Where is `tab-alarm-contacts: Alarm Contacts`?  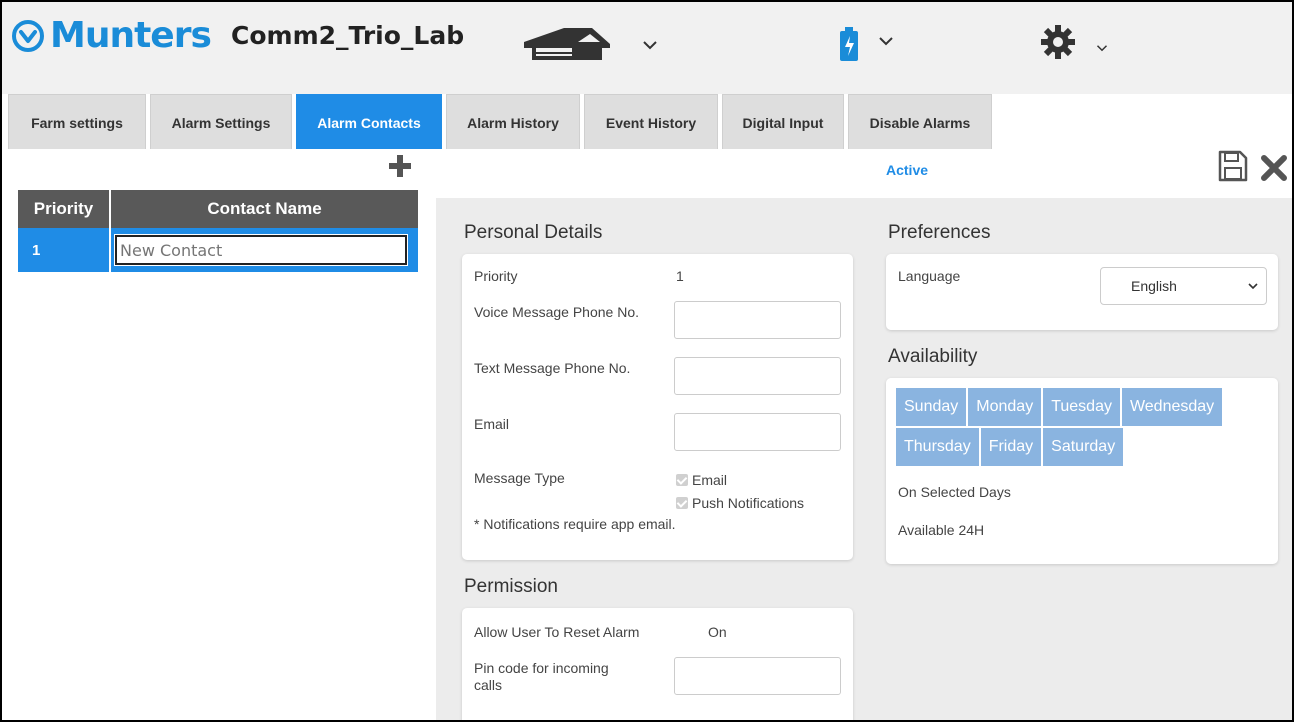 tab-alarm-contacts: Alarm Contacts is located at coordinates (369, 121).